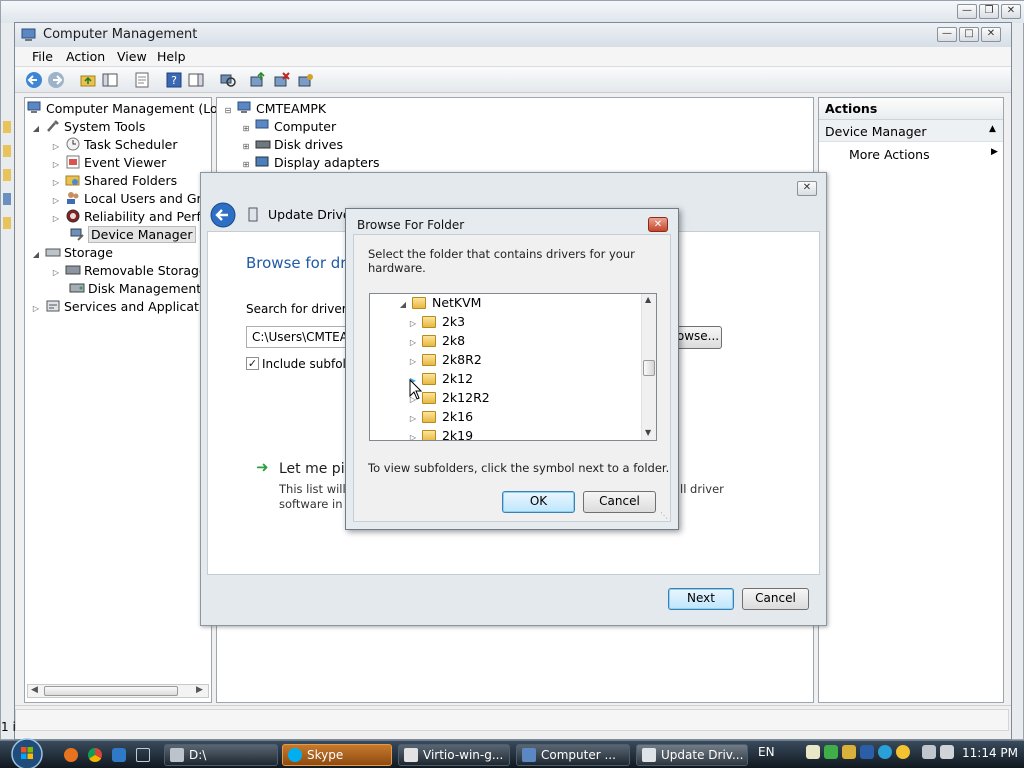  What do you see at coordinates (990, 753) in the screenshot?
I see `clock: 11:14 PM` at bounding box center [990, 753].